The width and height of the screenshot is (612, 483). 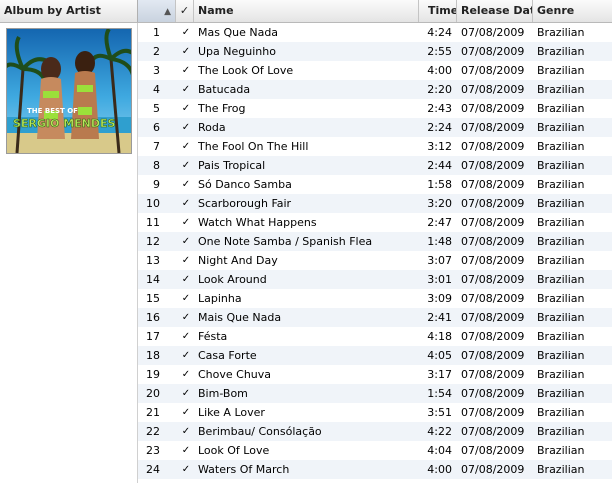 I want to click on track-name: The Fool On The Hill, so click(x=253, y=146).